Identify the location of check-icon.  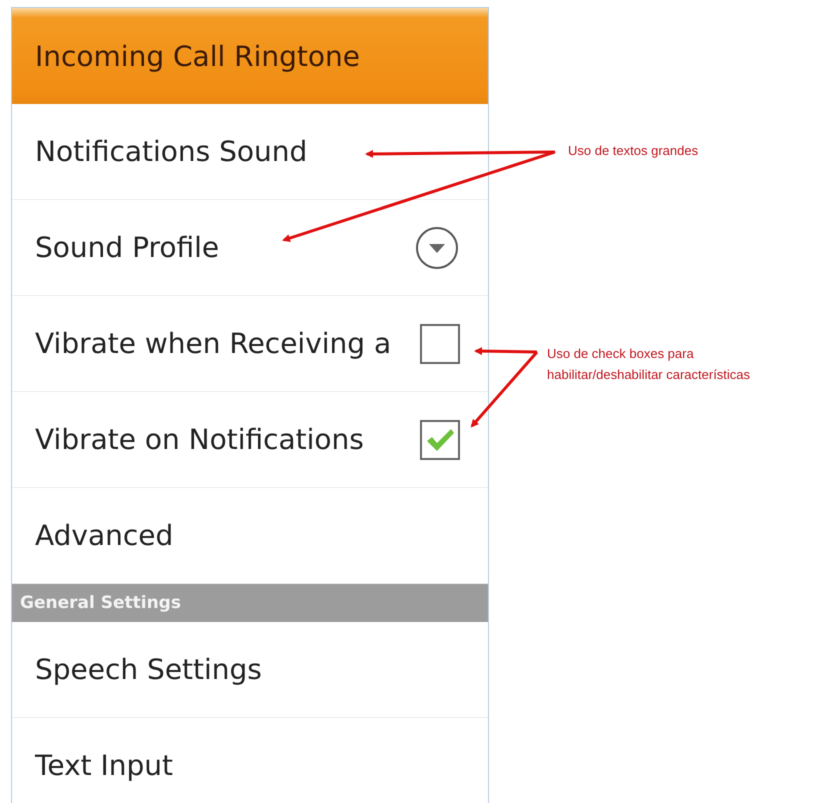
(440, 439).